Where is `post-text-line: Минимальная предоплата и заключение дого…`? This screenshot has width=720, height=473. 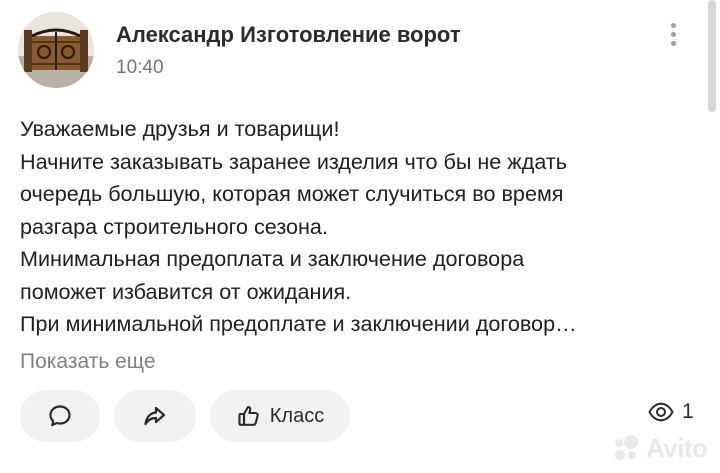 post-text-line: Минимальная предоплата и заключение дого… is located at coordinates (272, 258).